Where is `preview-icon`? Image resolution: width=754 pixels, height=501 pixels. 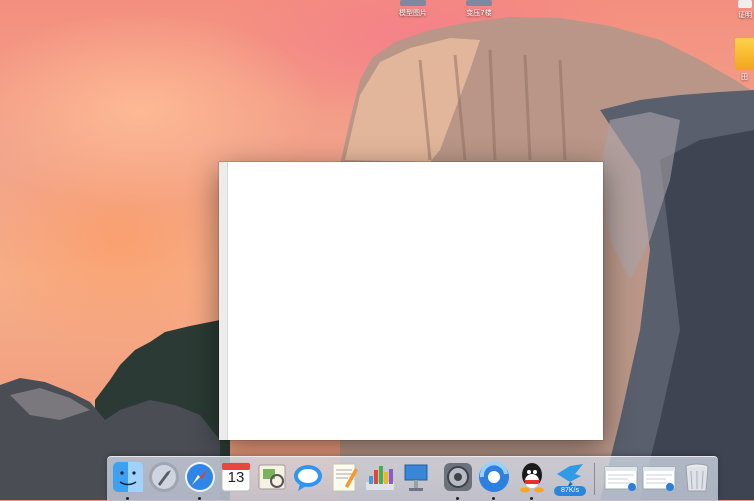 preview-icon is located at coordinates (272, 477).